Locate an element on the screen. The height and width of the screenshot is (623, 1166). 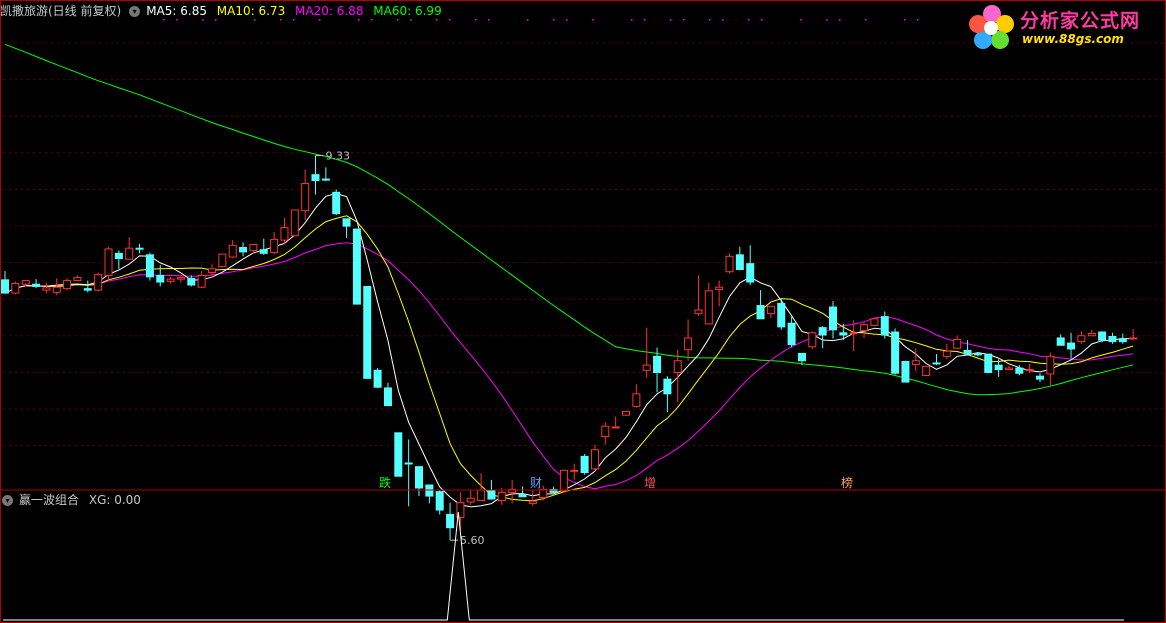
signal-label-die: 跌 is located at coordinates (384, 483).